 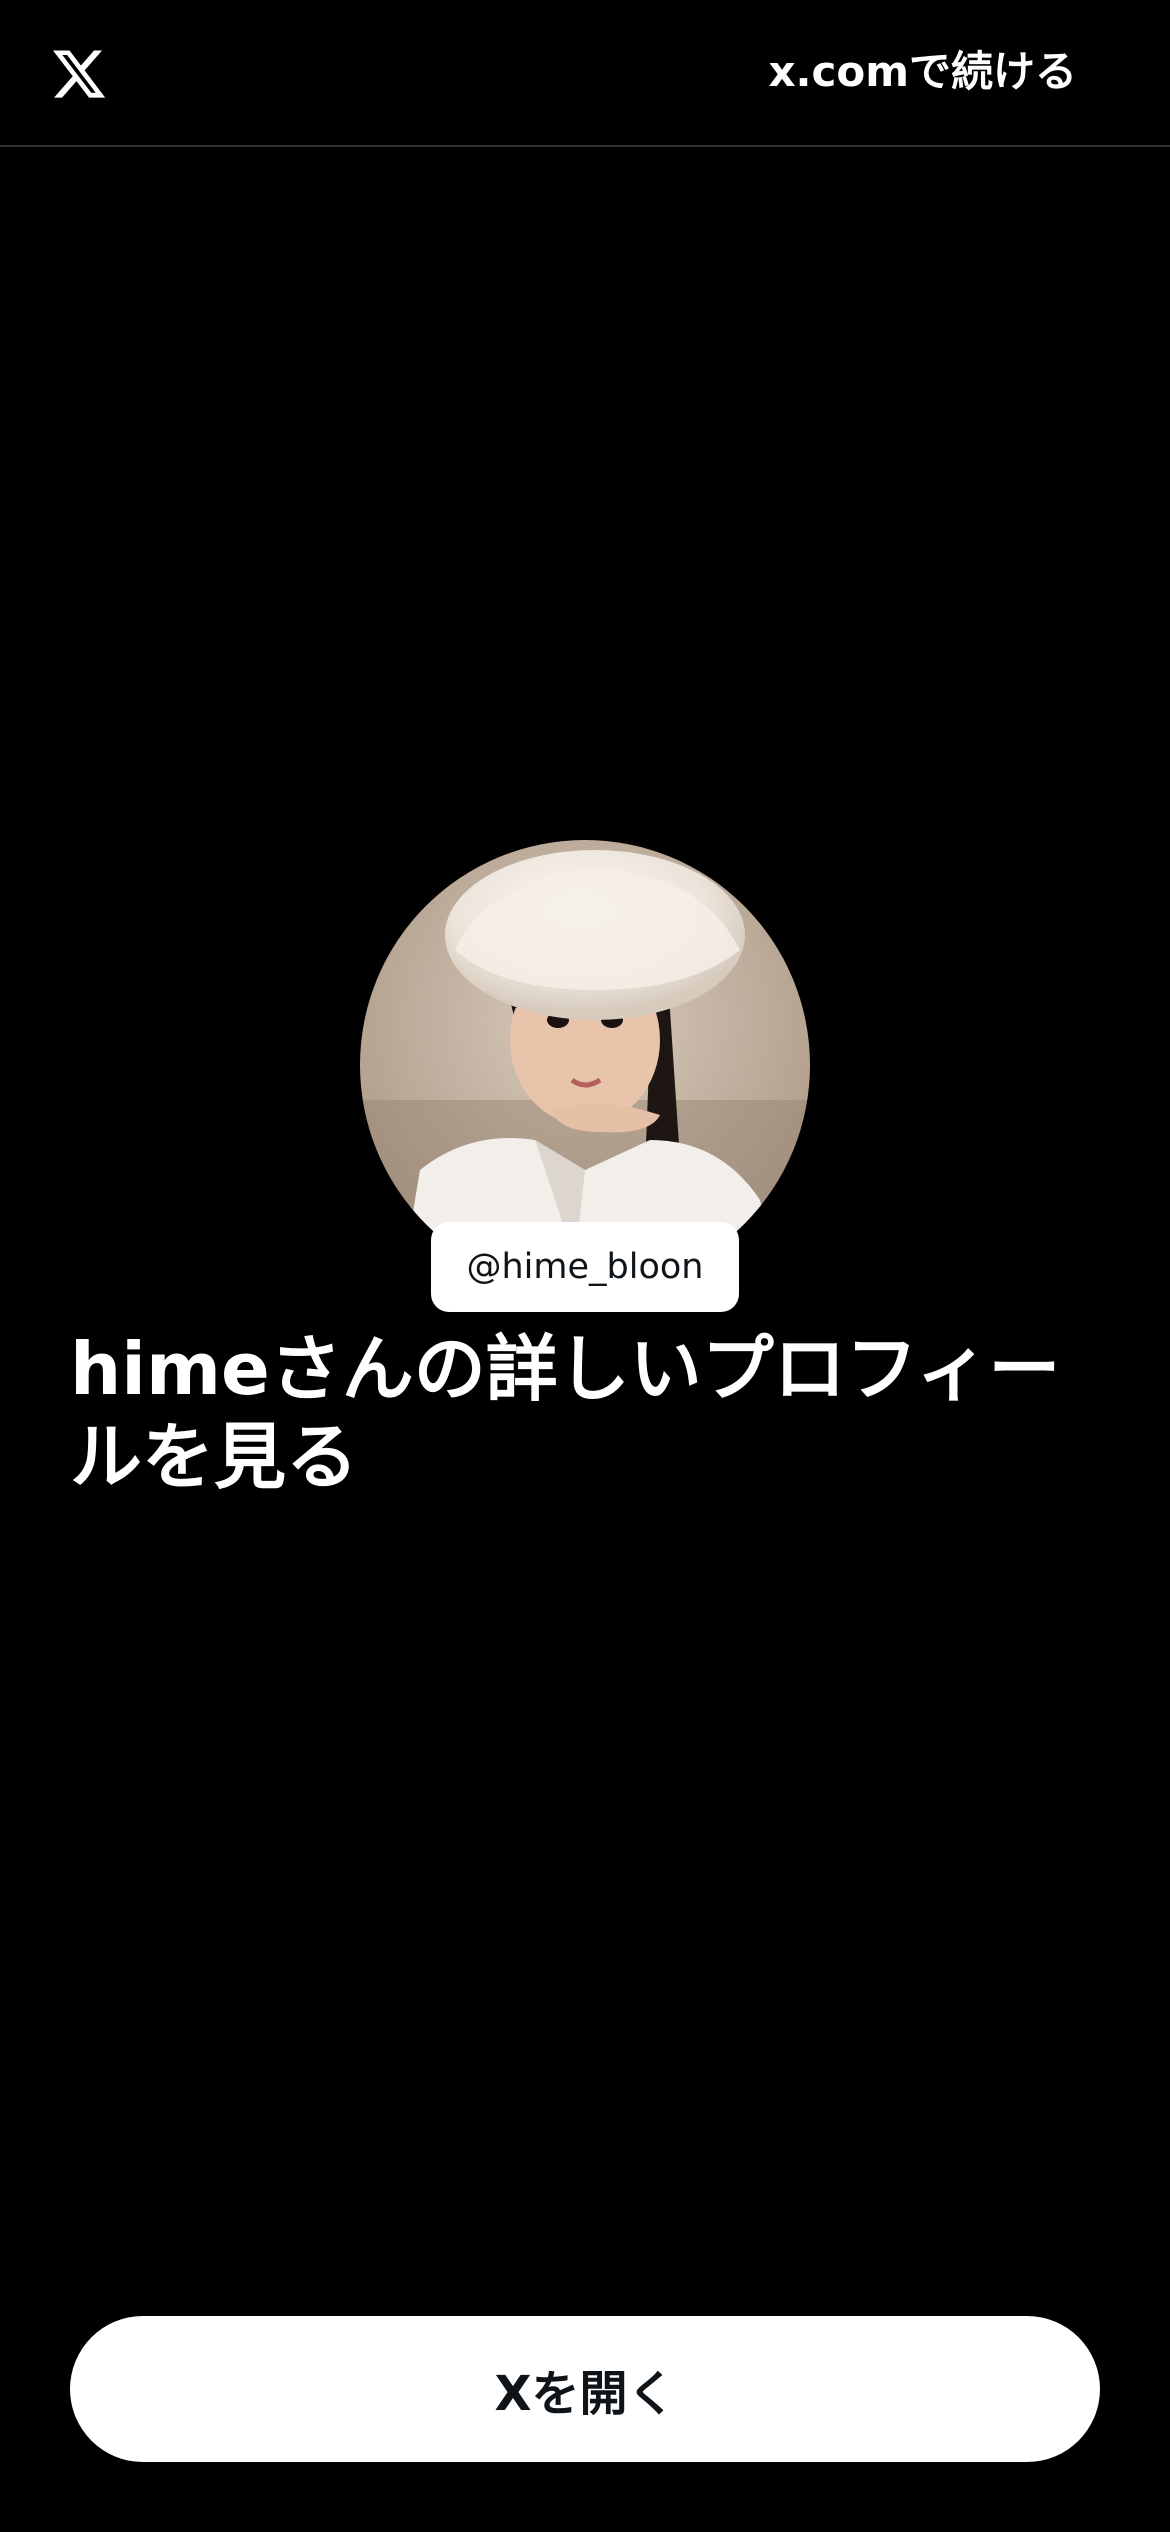 What do you see at coordinates (922, 72) in the screenshot?
I see `continue-on-x-com-link: x.comで続ける` at bounding box center [922, 72].